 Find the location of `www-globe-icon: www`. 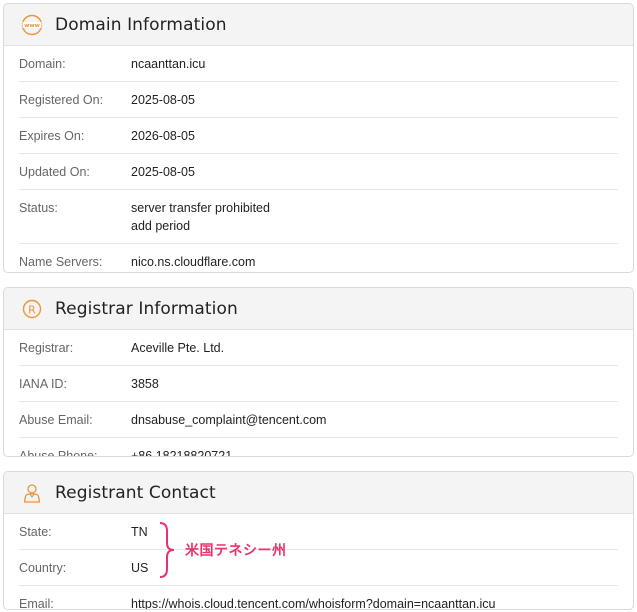

www-globe-icon: www is located at coordinates (32, 25).